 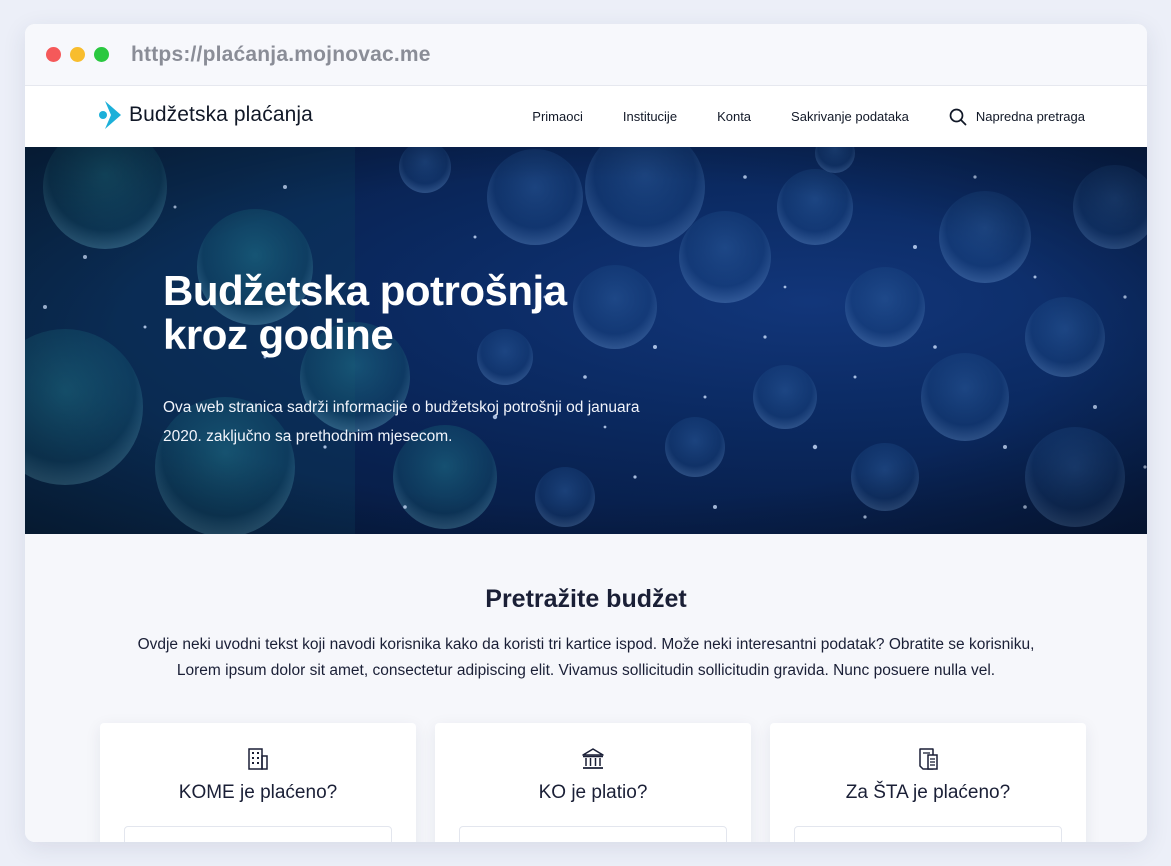 I want to click on advanced-search-link: Napredna pretraga, so click(x=1017, y=117).